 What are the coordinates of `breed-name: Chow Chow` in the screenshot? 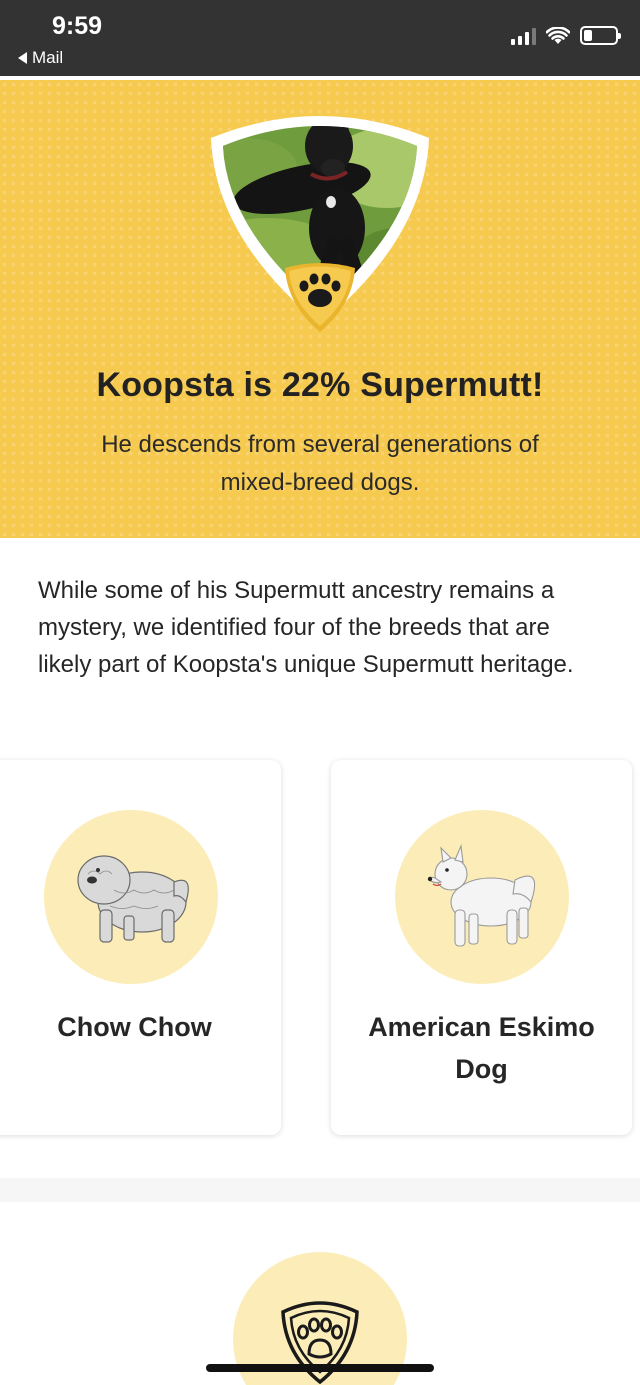 It's located at (134, 1027).